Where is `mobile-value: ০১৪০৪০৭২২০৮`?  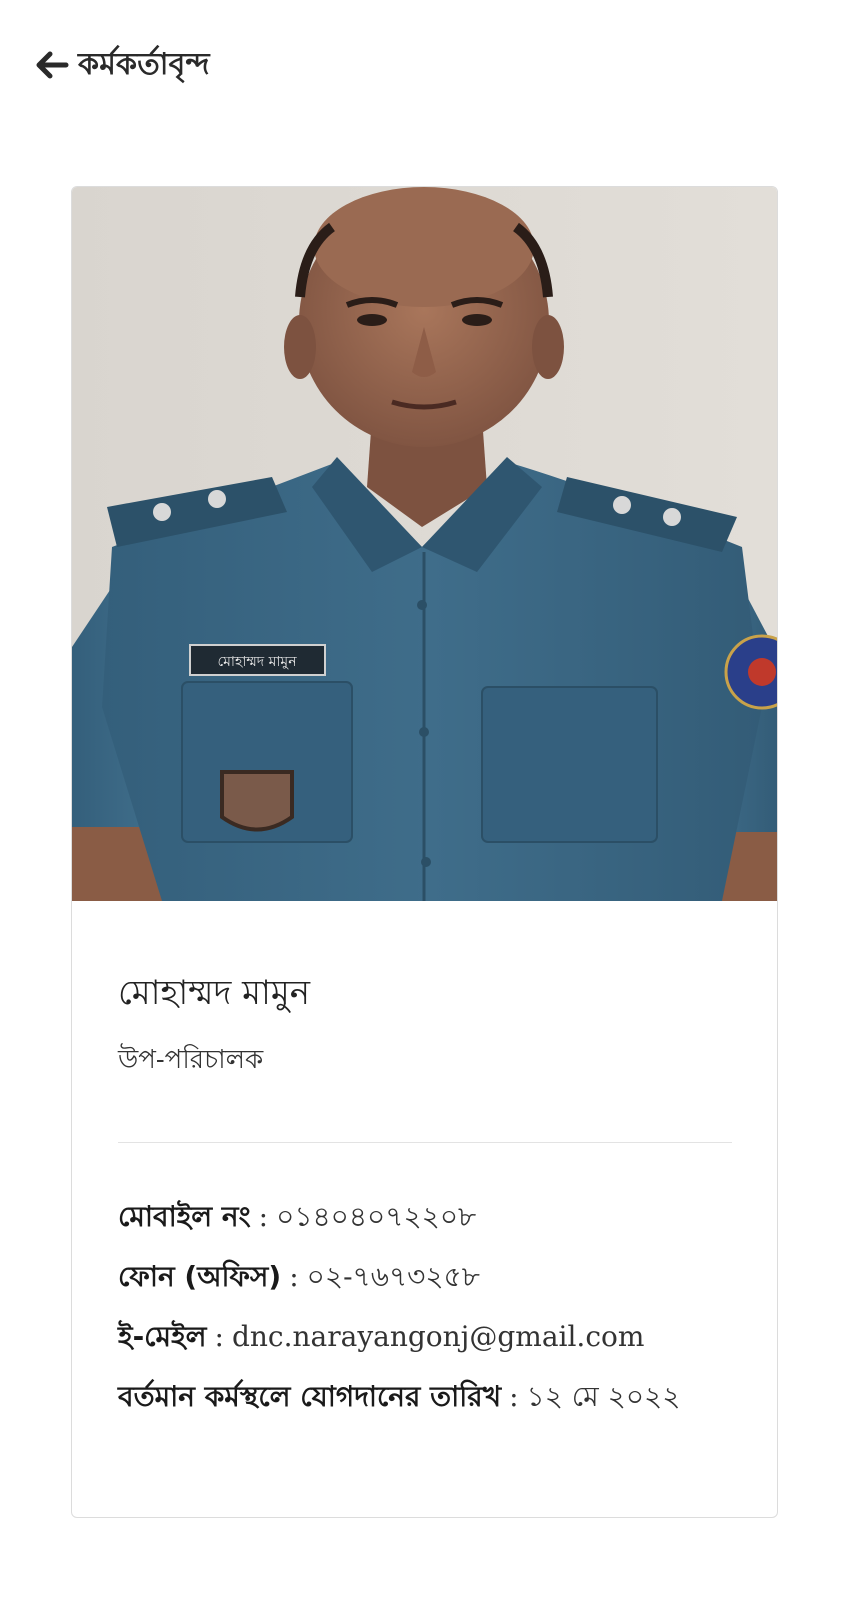
mobile-value: ০১৪০৪০৭২২০৮ is located at coordinates (376, 1216).